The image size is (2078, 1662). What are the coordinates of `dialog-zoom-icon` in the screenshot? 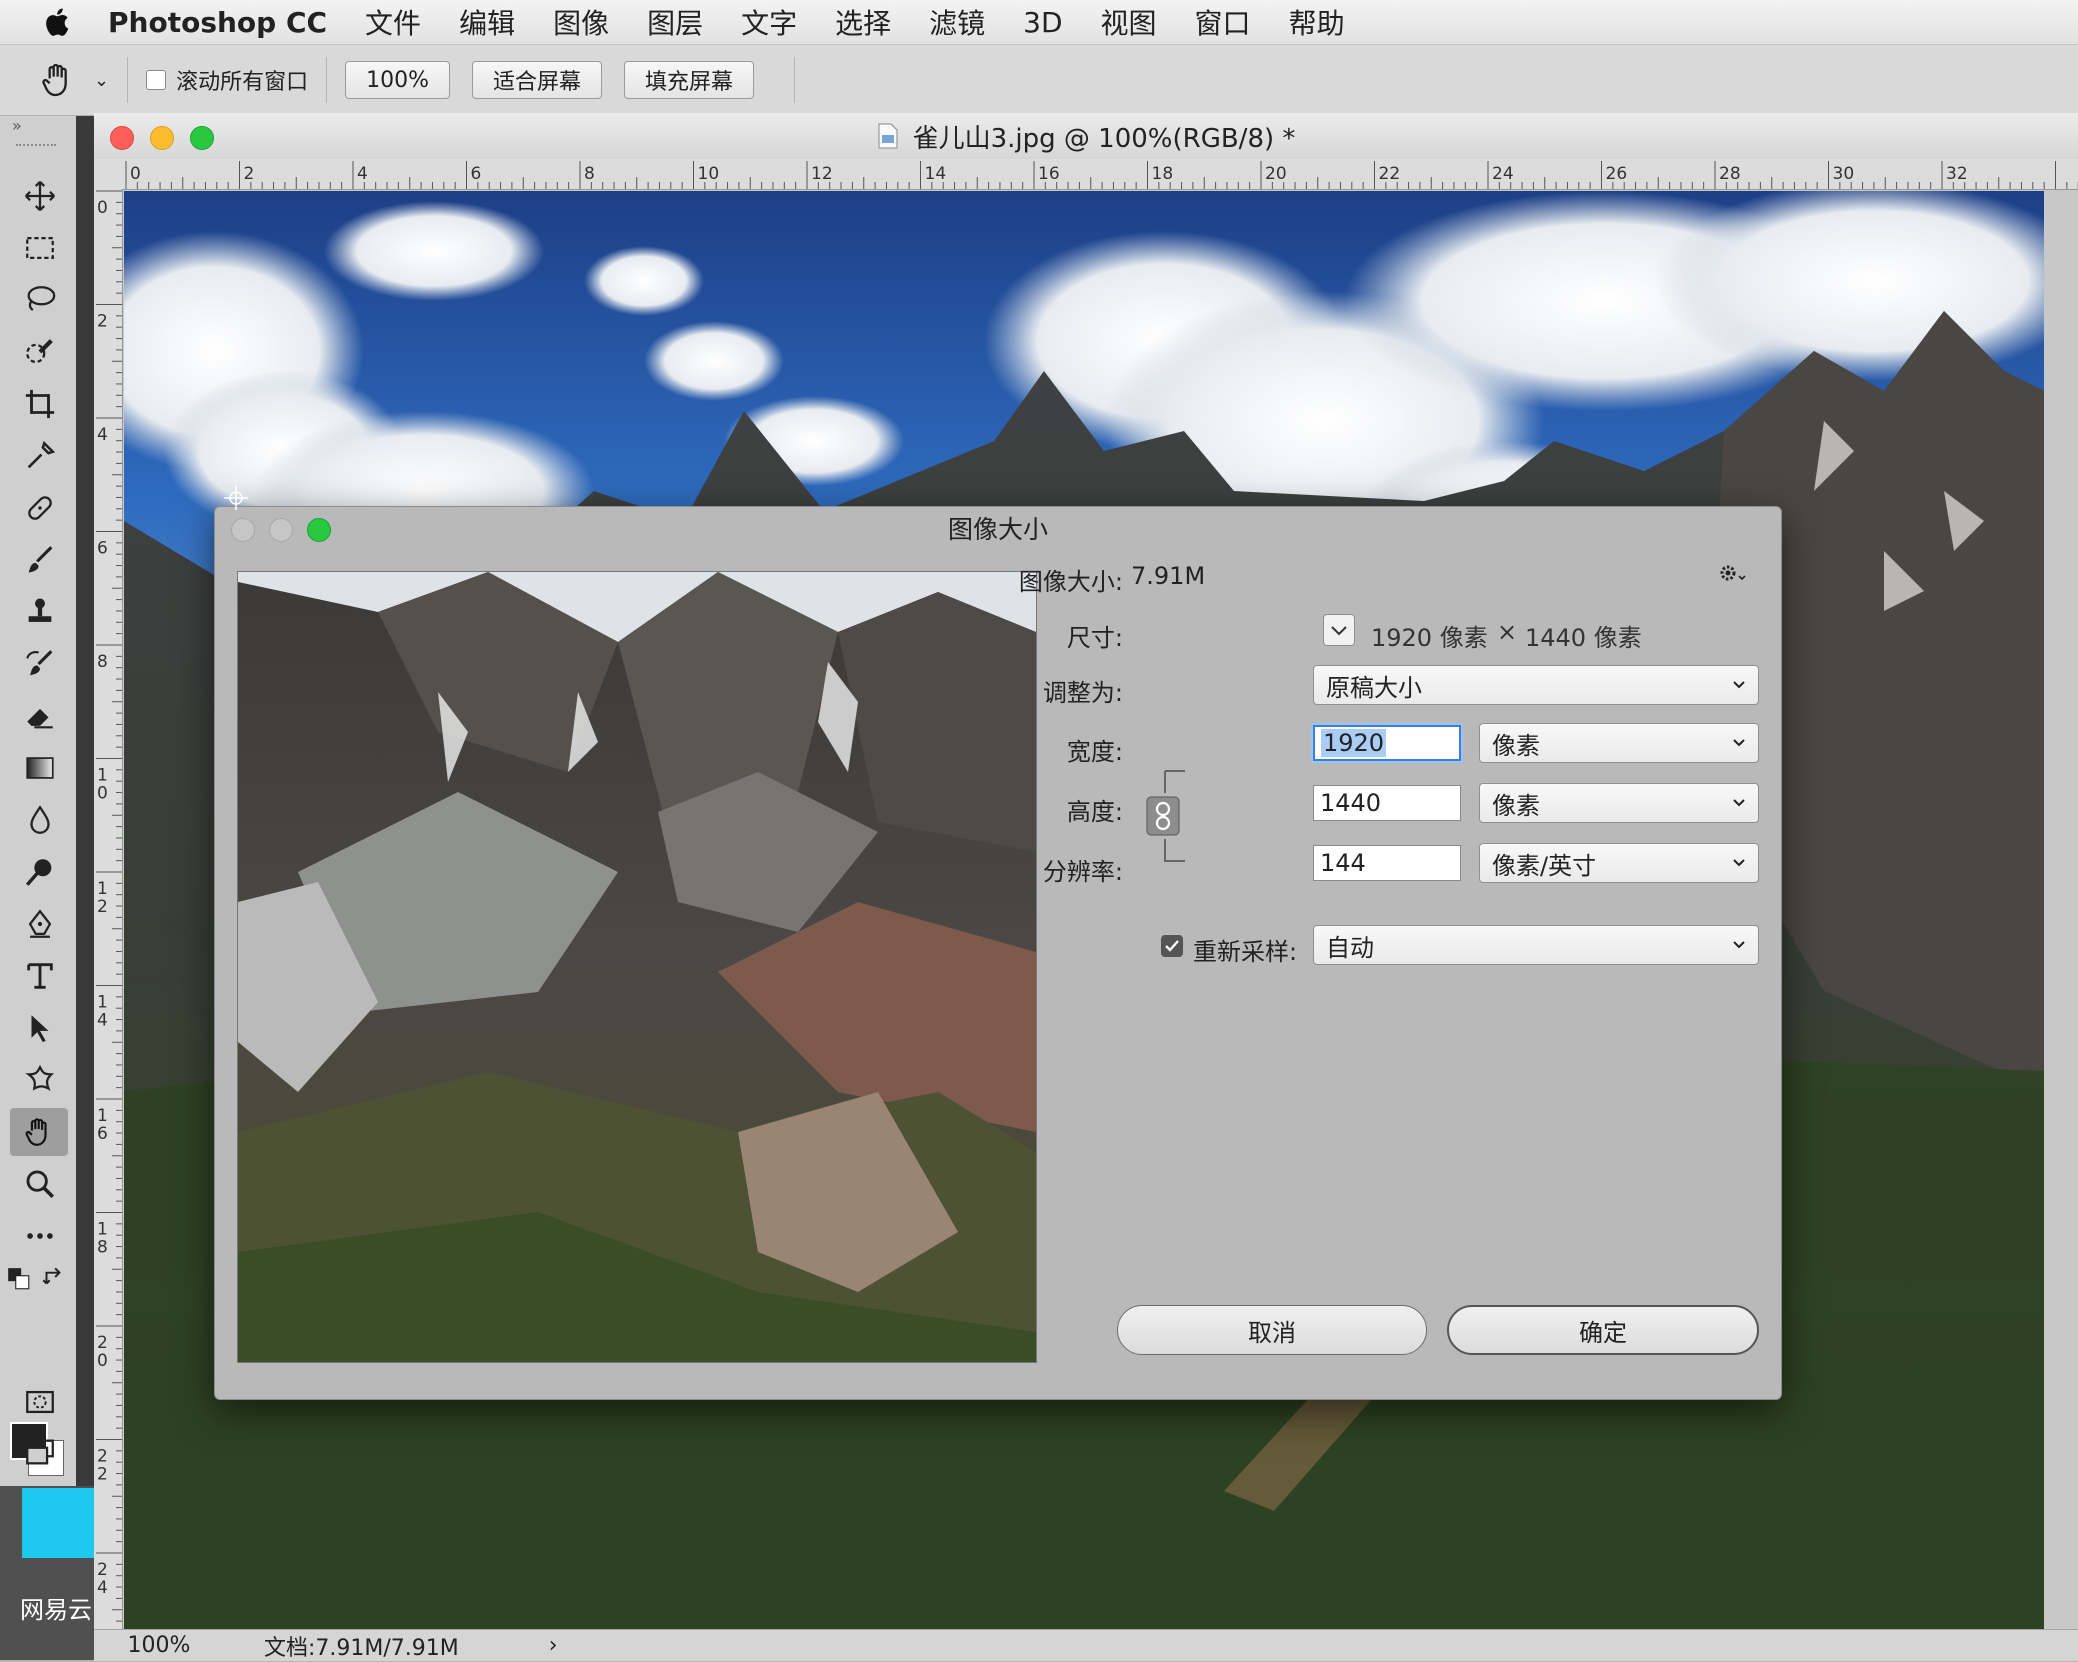 It's located at (319, 530).